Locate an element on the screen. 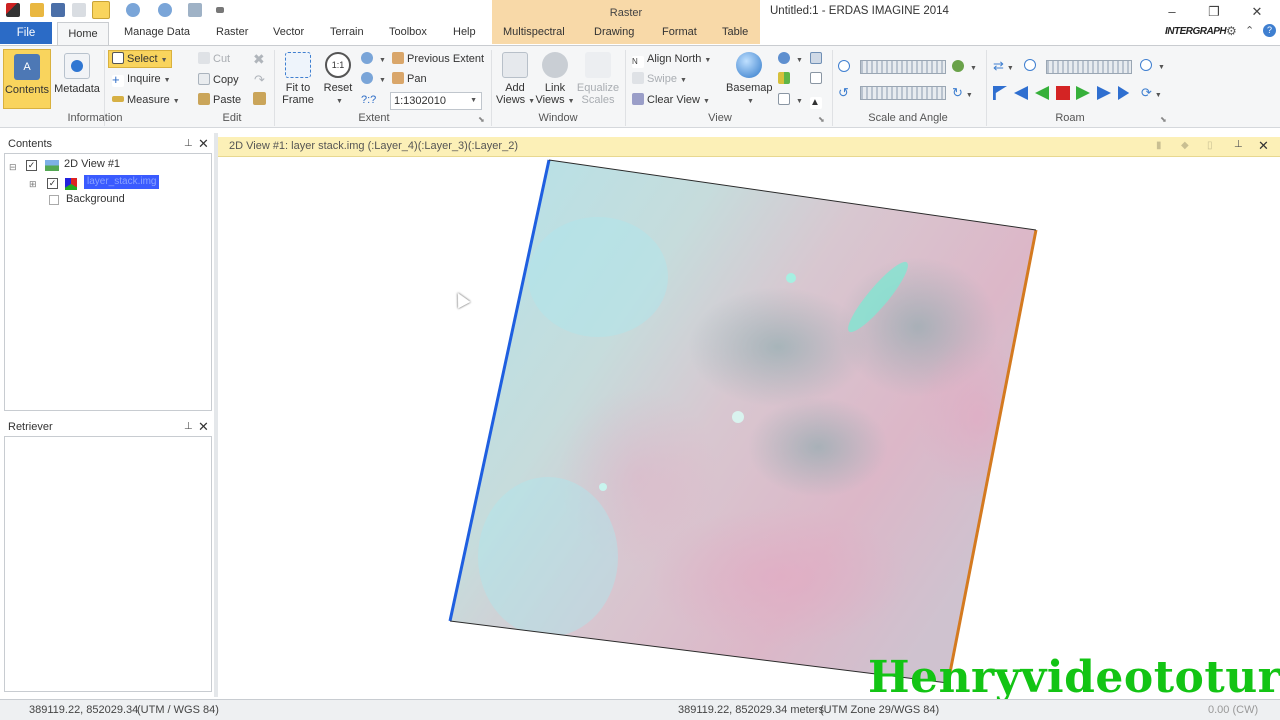  undo-icon is located at coordinates (79, 10).